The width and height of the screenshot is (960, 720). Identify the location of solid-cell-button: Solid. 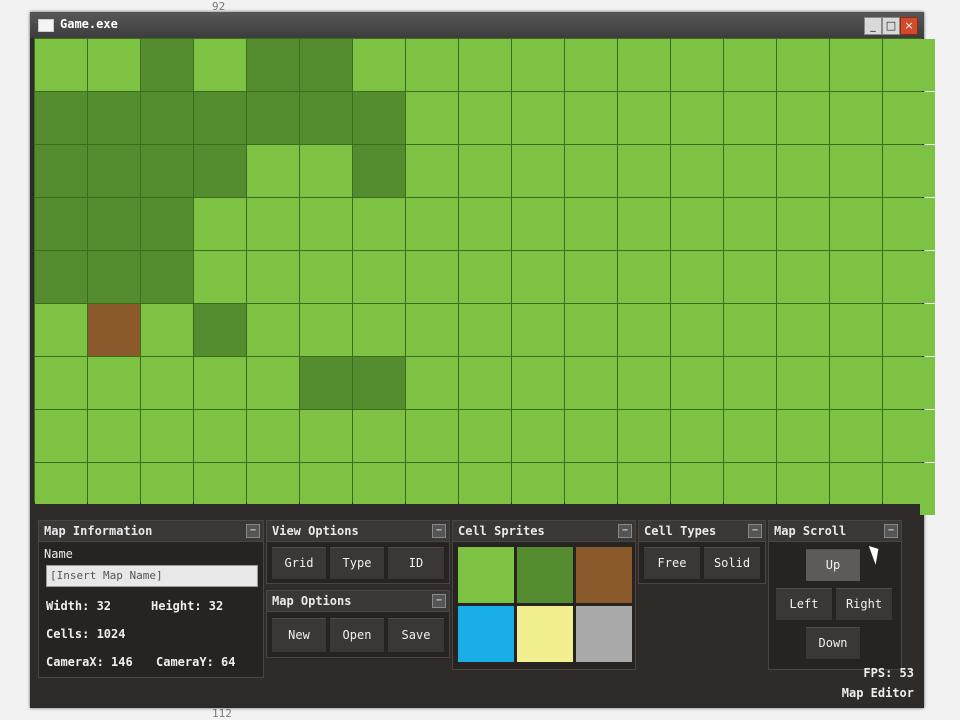
(732, 563).